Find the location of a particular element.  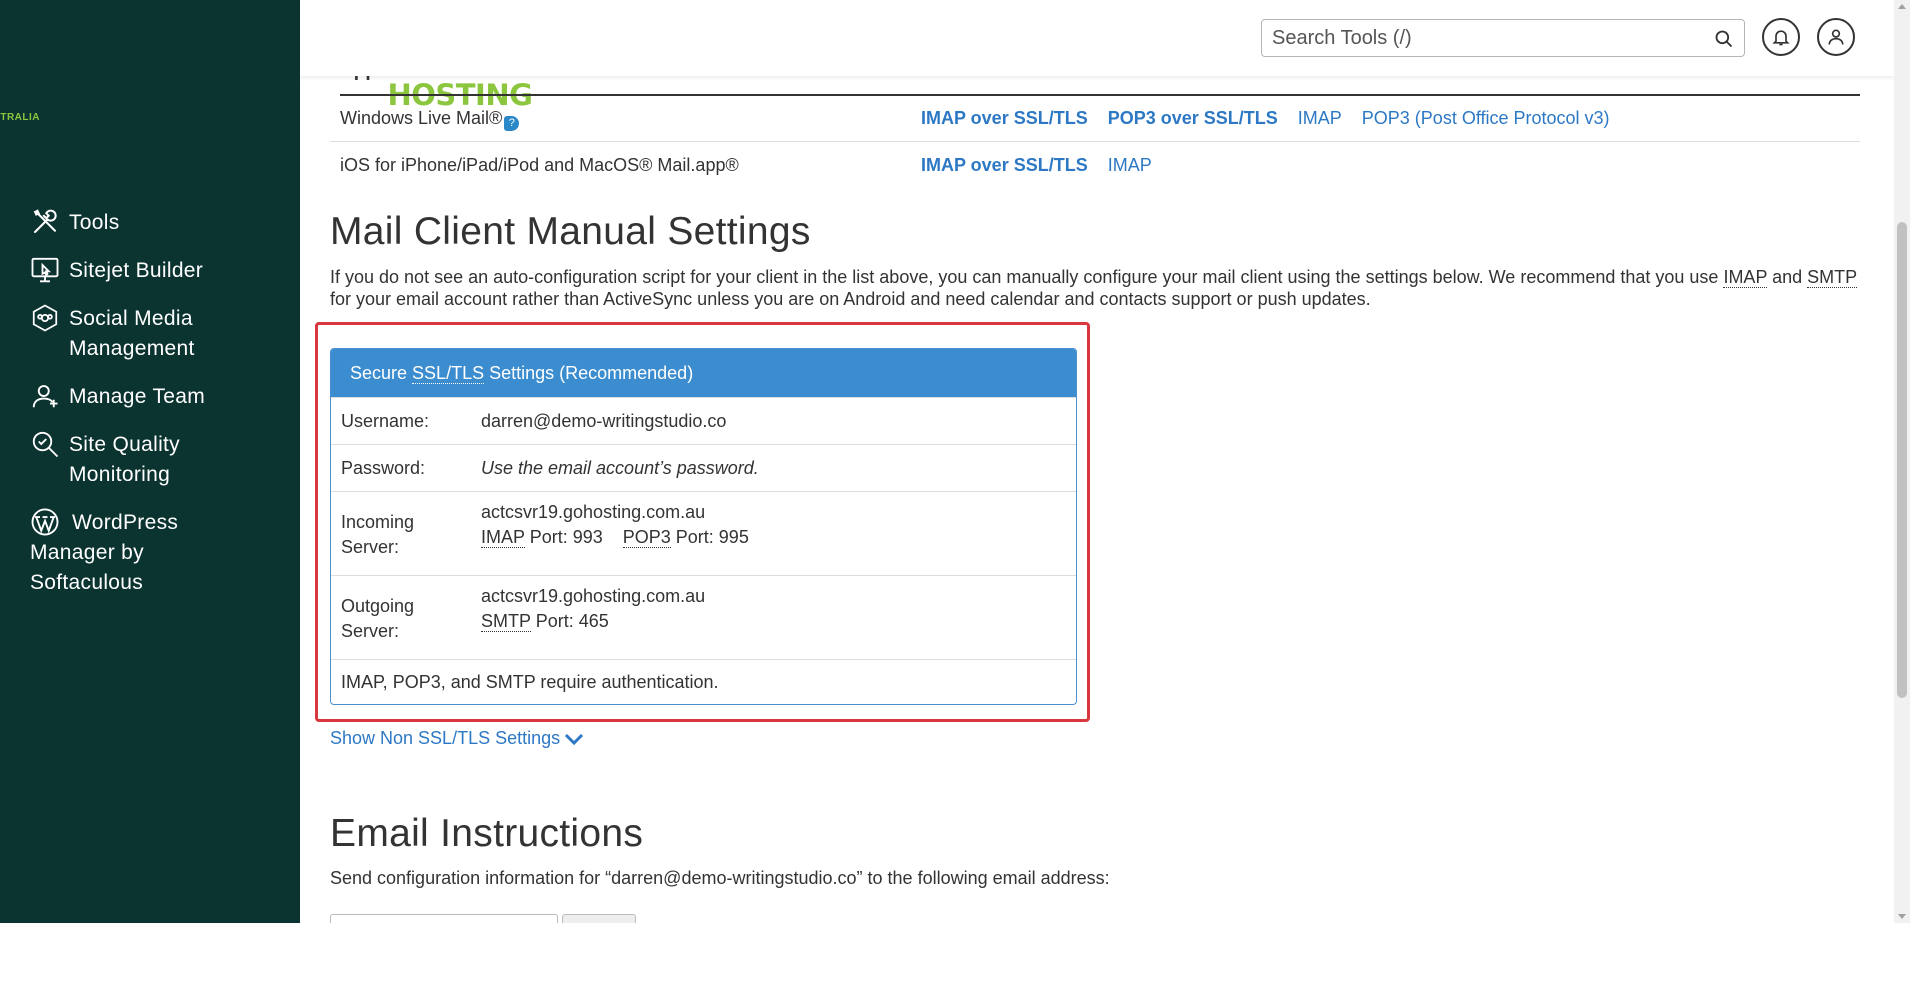

help-tag-icon: ? is located at coordinates (512, 123).